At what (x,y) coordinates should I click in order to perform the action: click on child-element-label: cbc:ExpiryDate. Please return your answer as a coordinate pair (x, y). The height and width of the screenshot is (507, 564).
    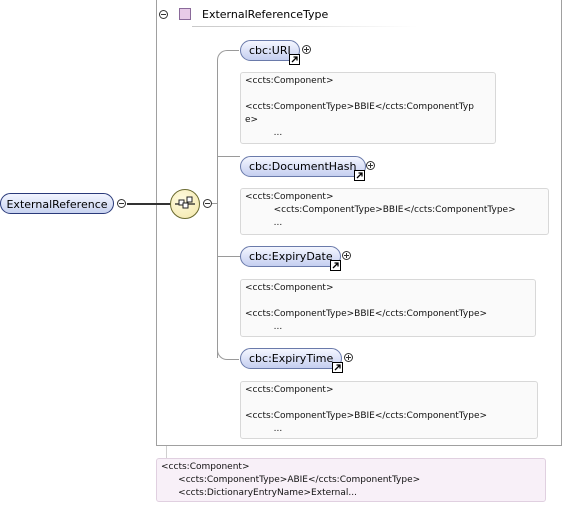
    Looking at the image, I should click on (291, 256).